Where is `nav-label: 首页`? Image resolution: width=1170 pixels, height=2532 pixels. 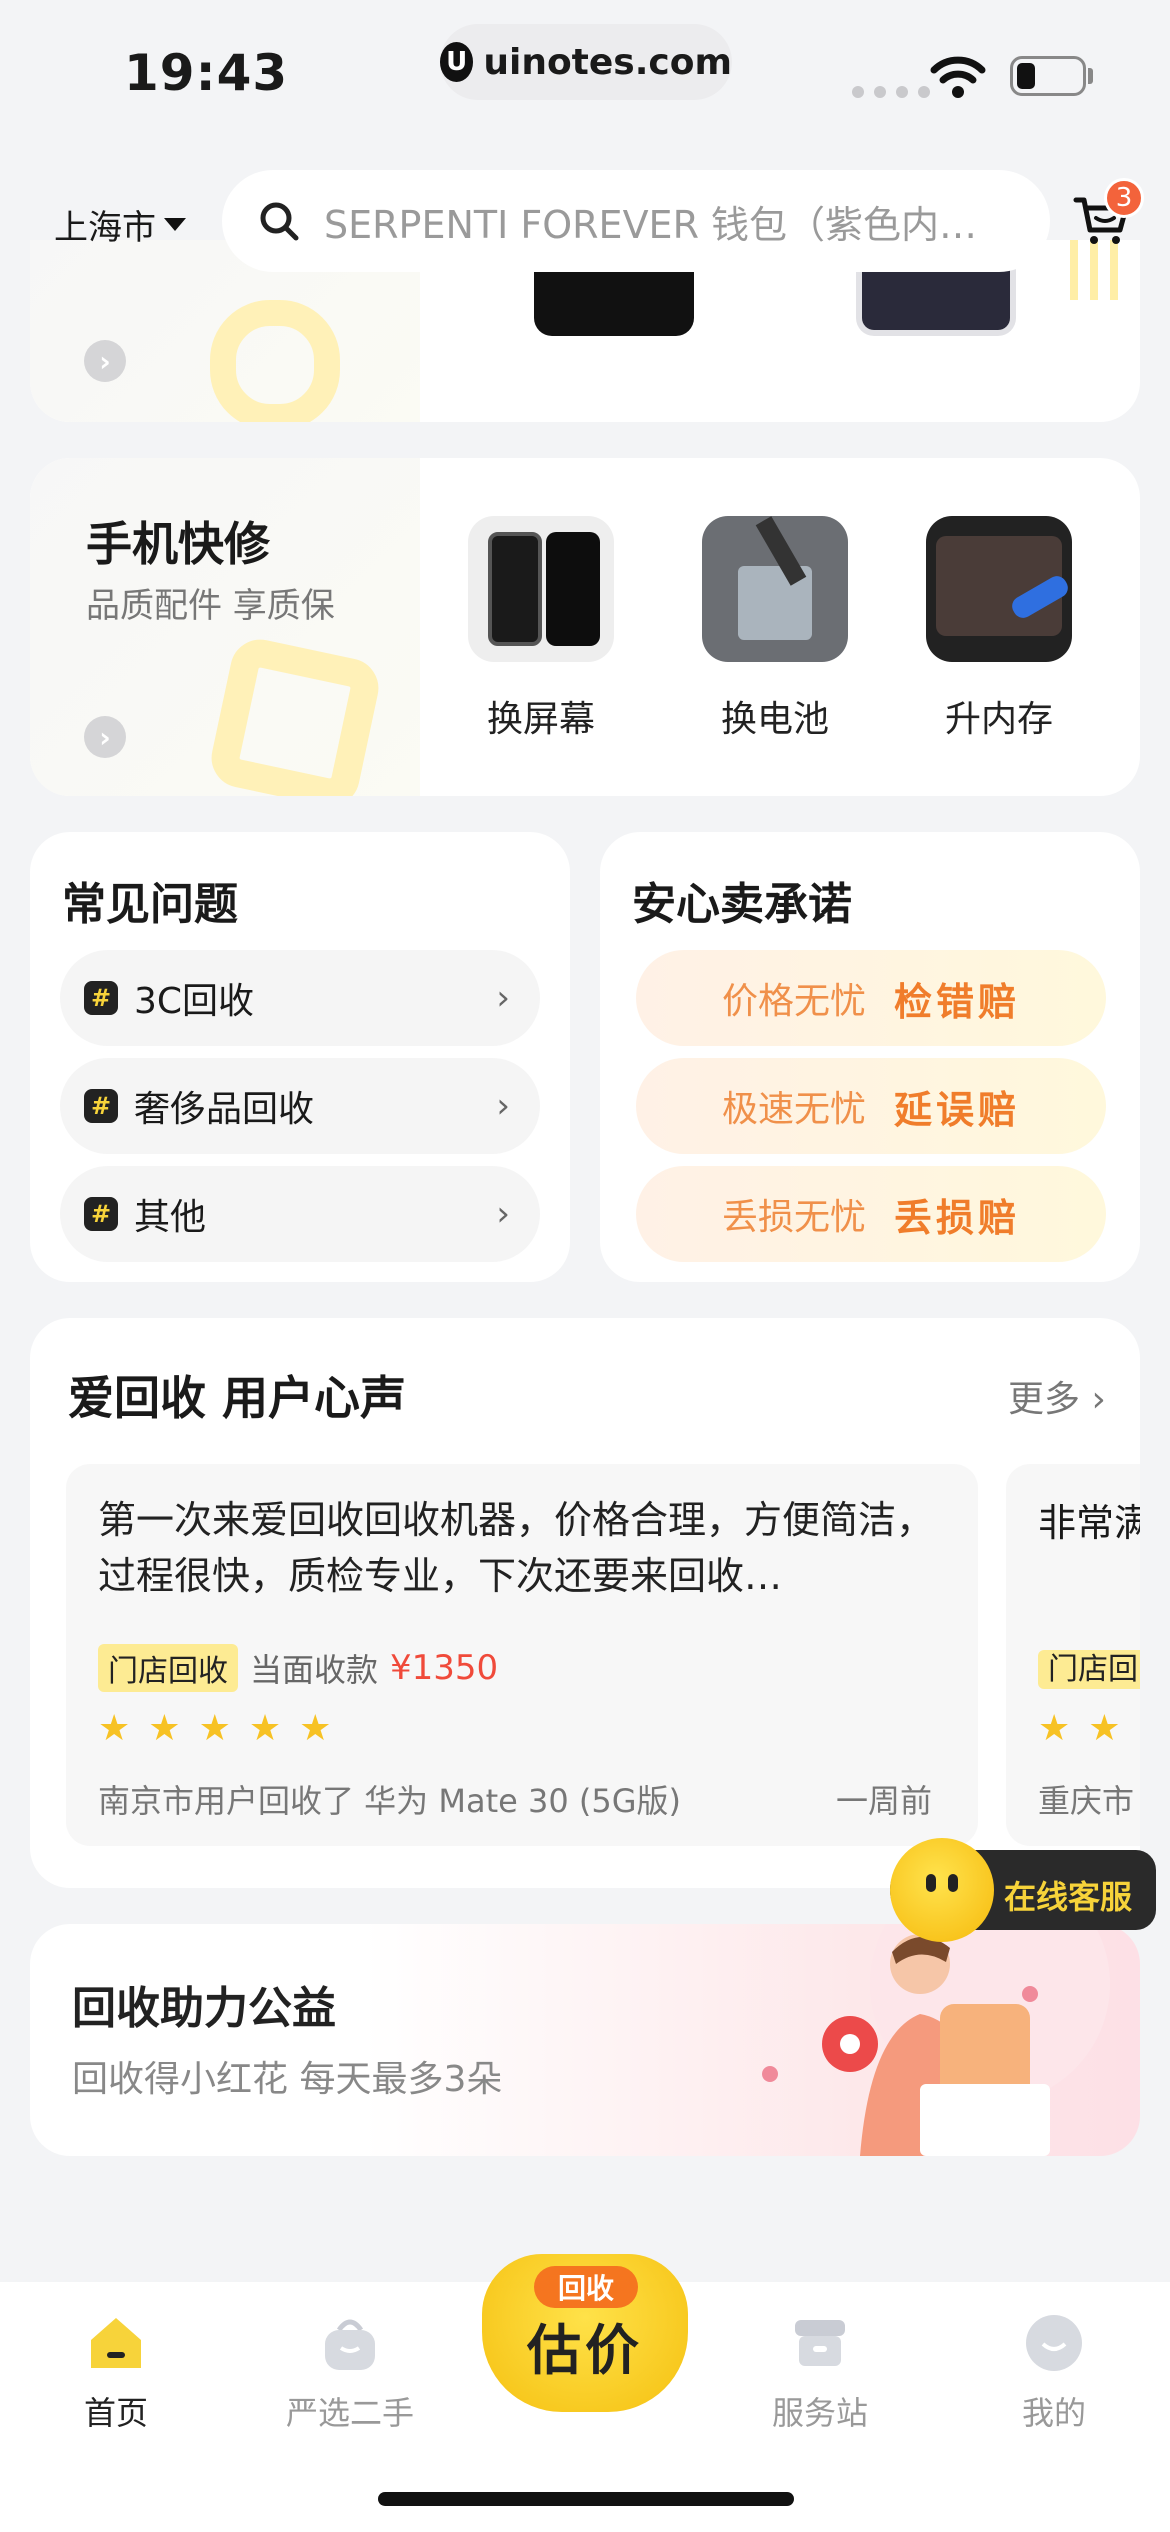
nav-label: 首页 is located at coordinates (115, 2413).